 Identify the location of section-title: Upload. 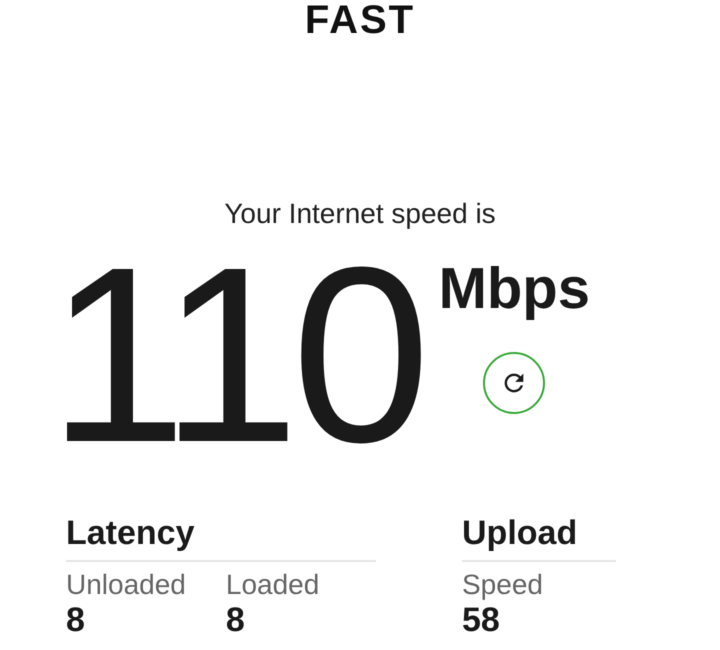
(520, 533).